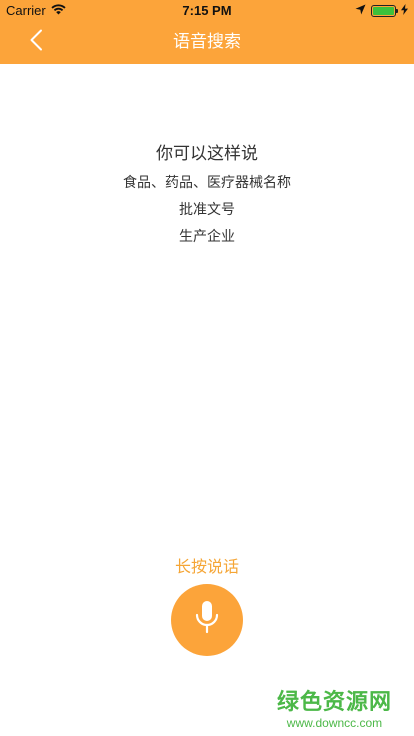 The image size is (414, 736). Describe the element at coordinates (207, 237) in the screenshot. I see `hint-line-manufacturer: 生产企业` at that location.